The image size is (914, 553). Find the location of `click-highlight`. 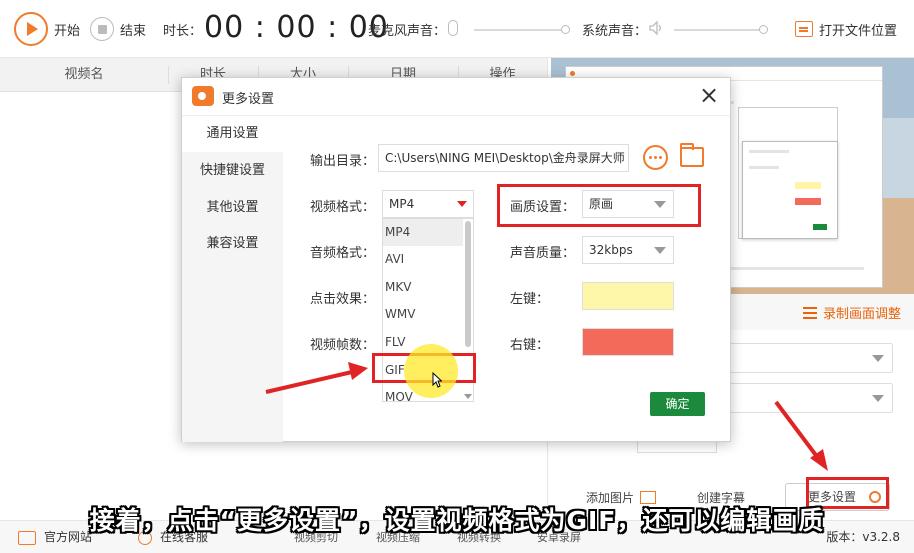

click-highlight is located at coordinates (431, 371).